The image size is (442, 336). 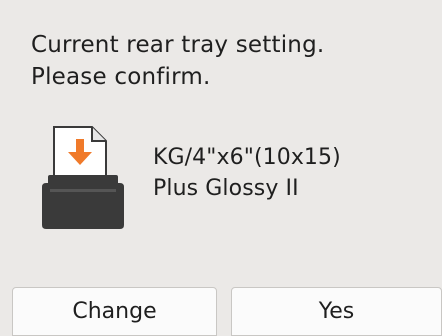 What do you see at coordinates (247, 157) in the screenshot?
I see `paper-size: KG/4"x6"(10x15)` at bounding box center [247, 157].